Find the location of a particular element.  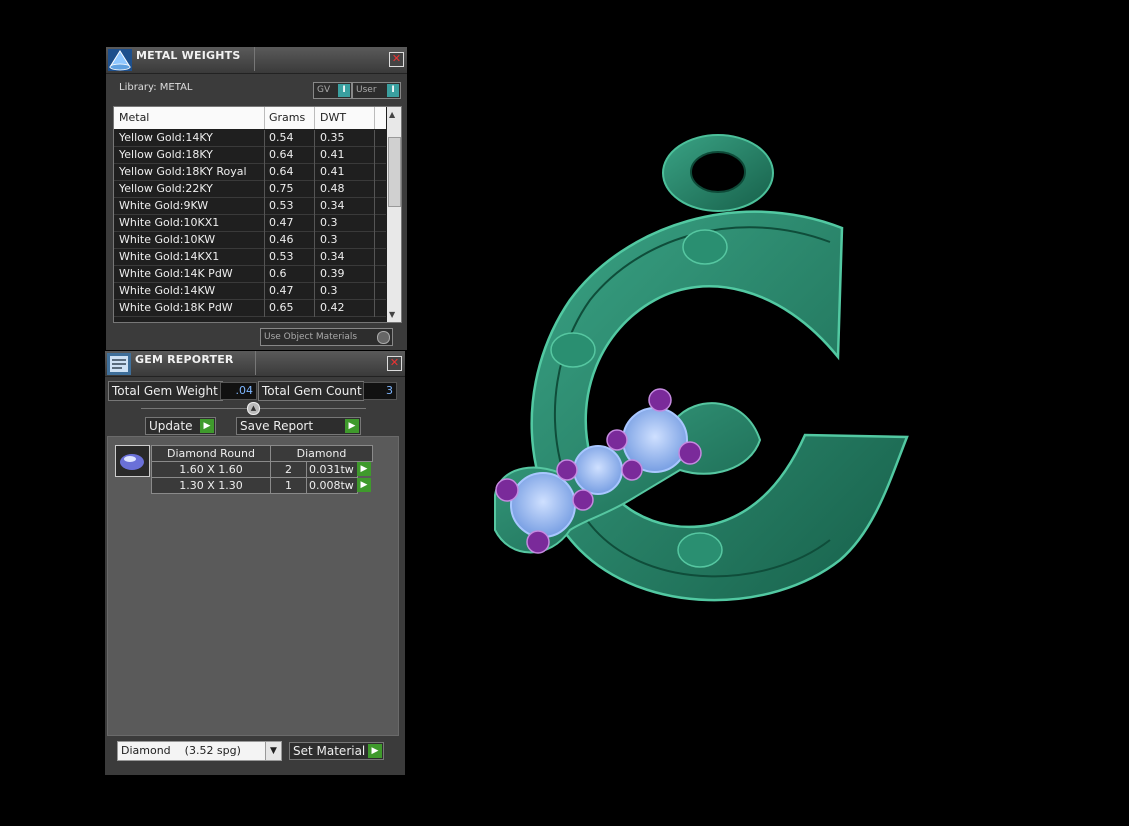

metal-name: Yellow Gold:18KY Royal is located at coordinates (183, 171).